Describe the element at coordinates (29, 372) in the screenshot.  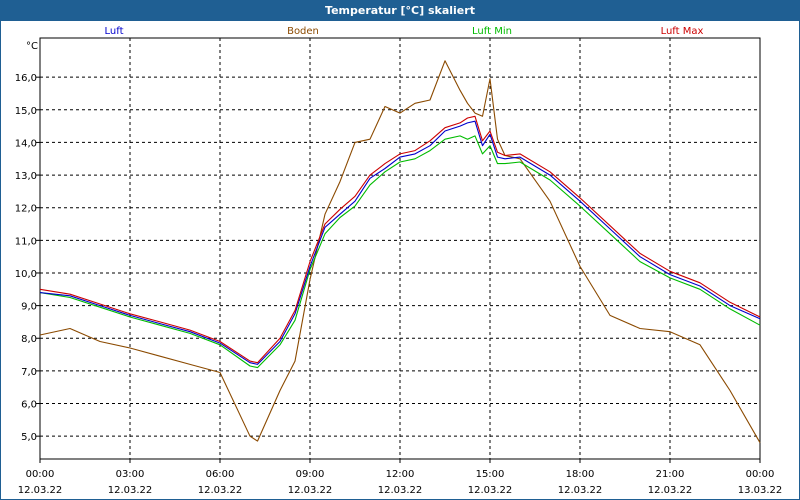
I see `y-tick-label: 7,0` at that location.